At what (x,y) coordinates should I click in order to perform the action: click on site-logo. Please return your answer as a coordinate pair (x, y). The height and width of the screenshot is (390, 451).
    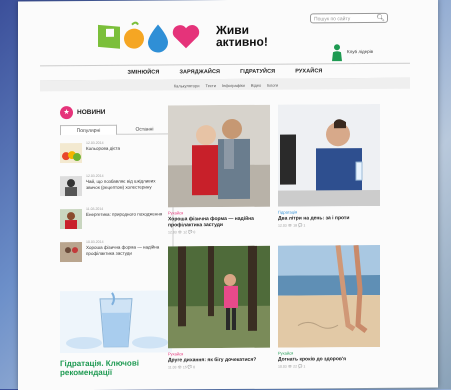
    Looking at the image, I should click on (156, 35).